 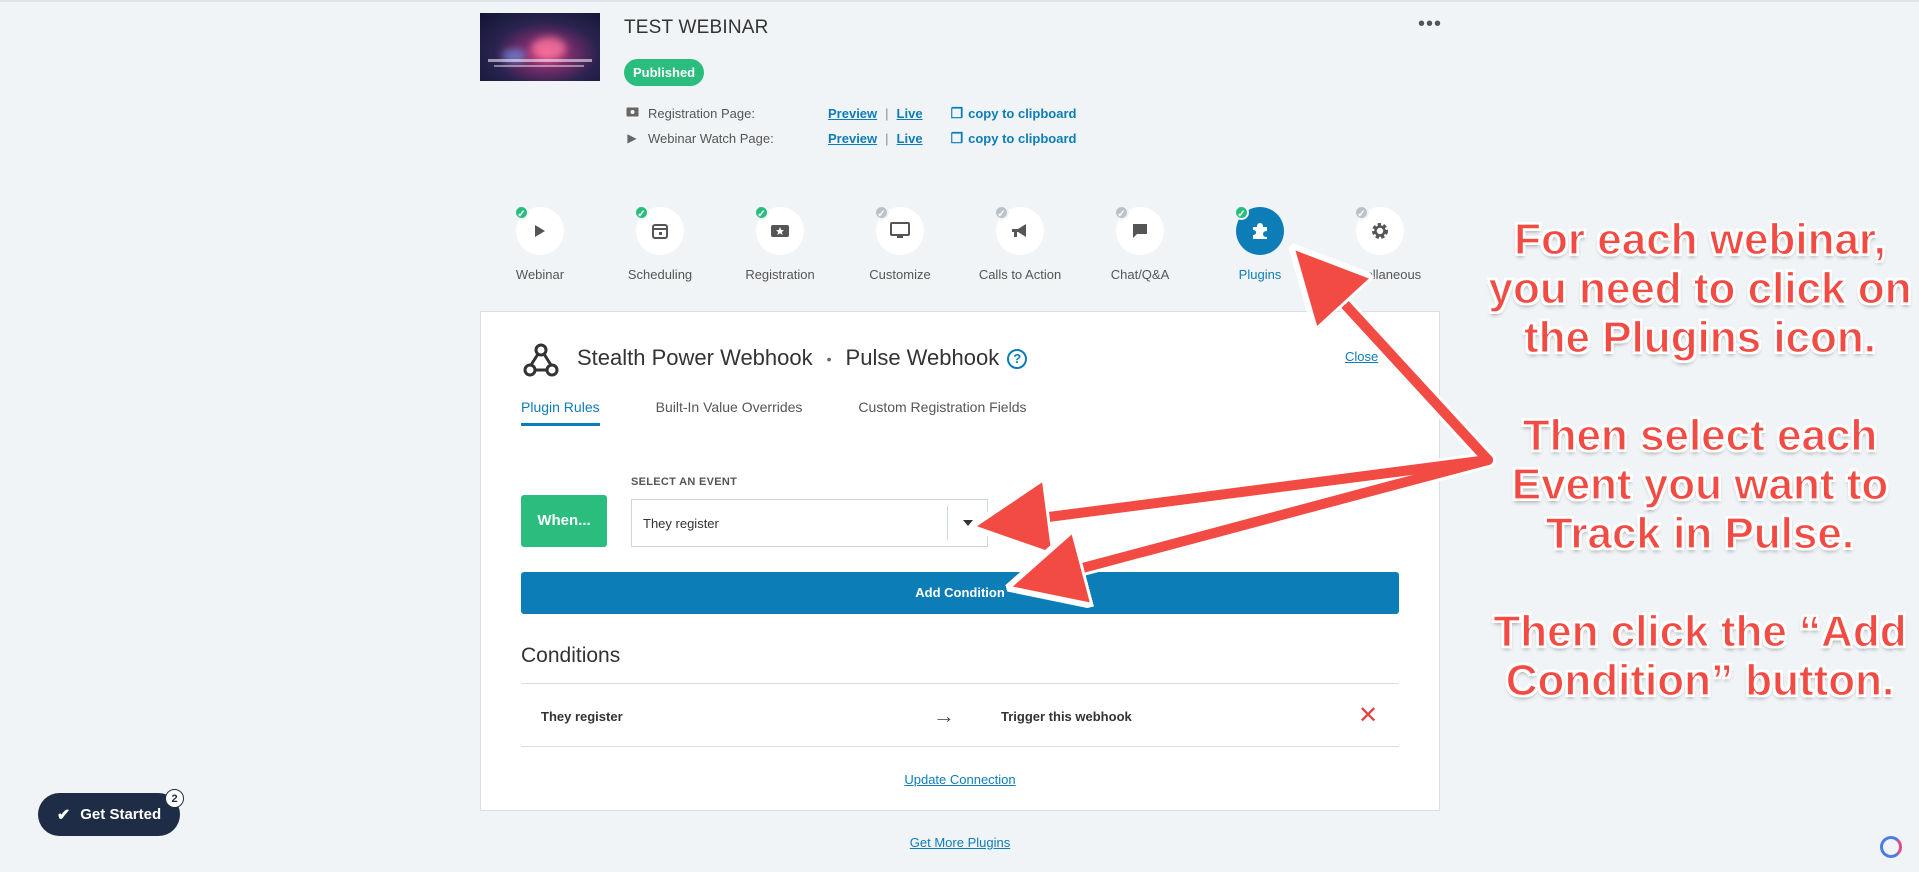 What do you see at coordinates (729, 412) in the screenshot?
I see `tab-built-in-value-overrides: Built-In Value Overrides` at bounding box center [729, 412].